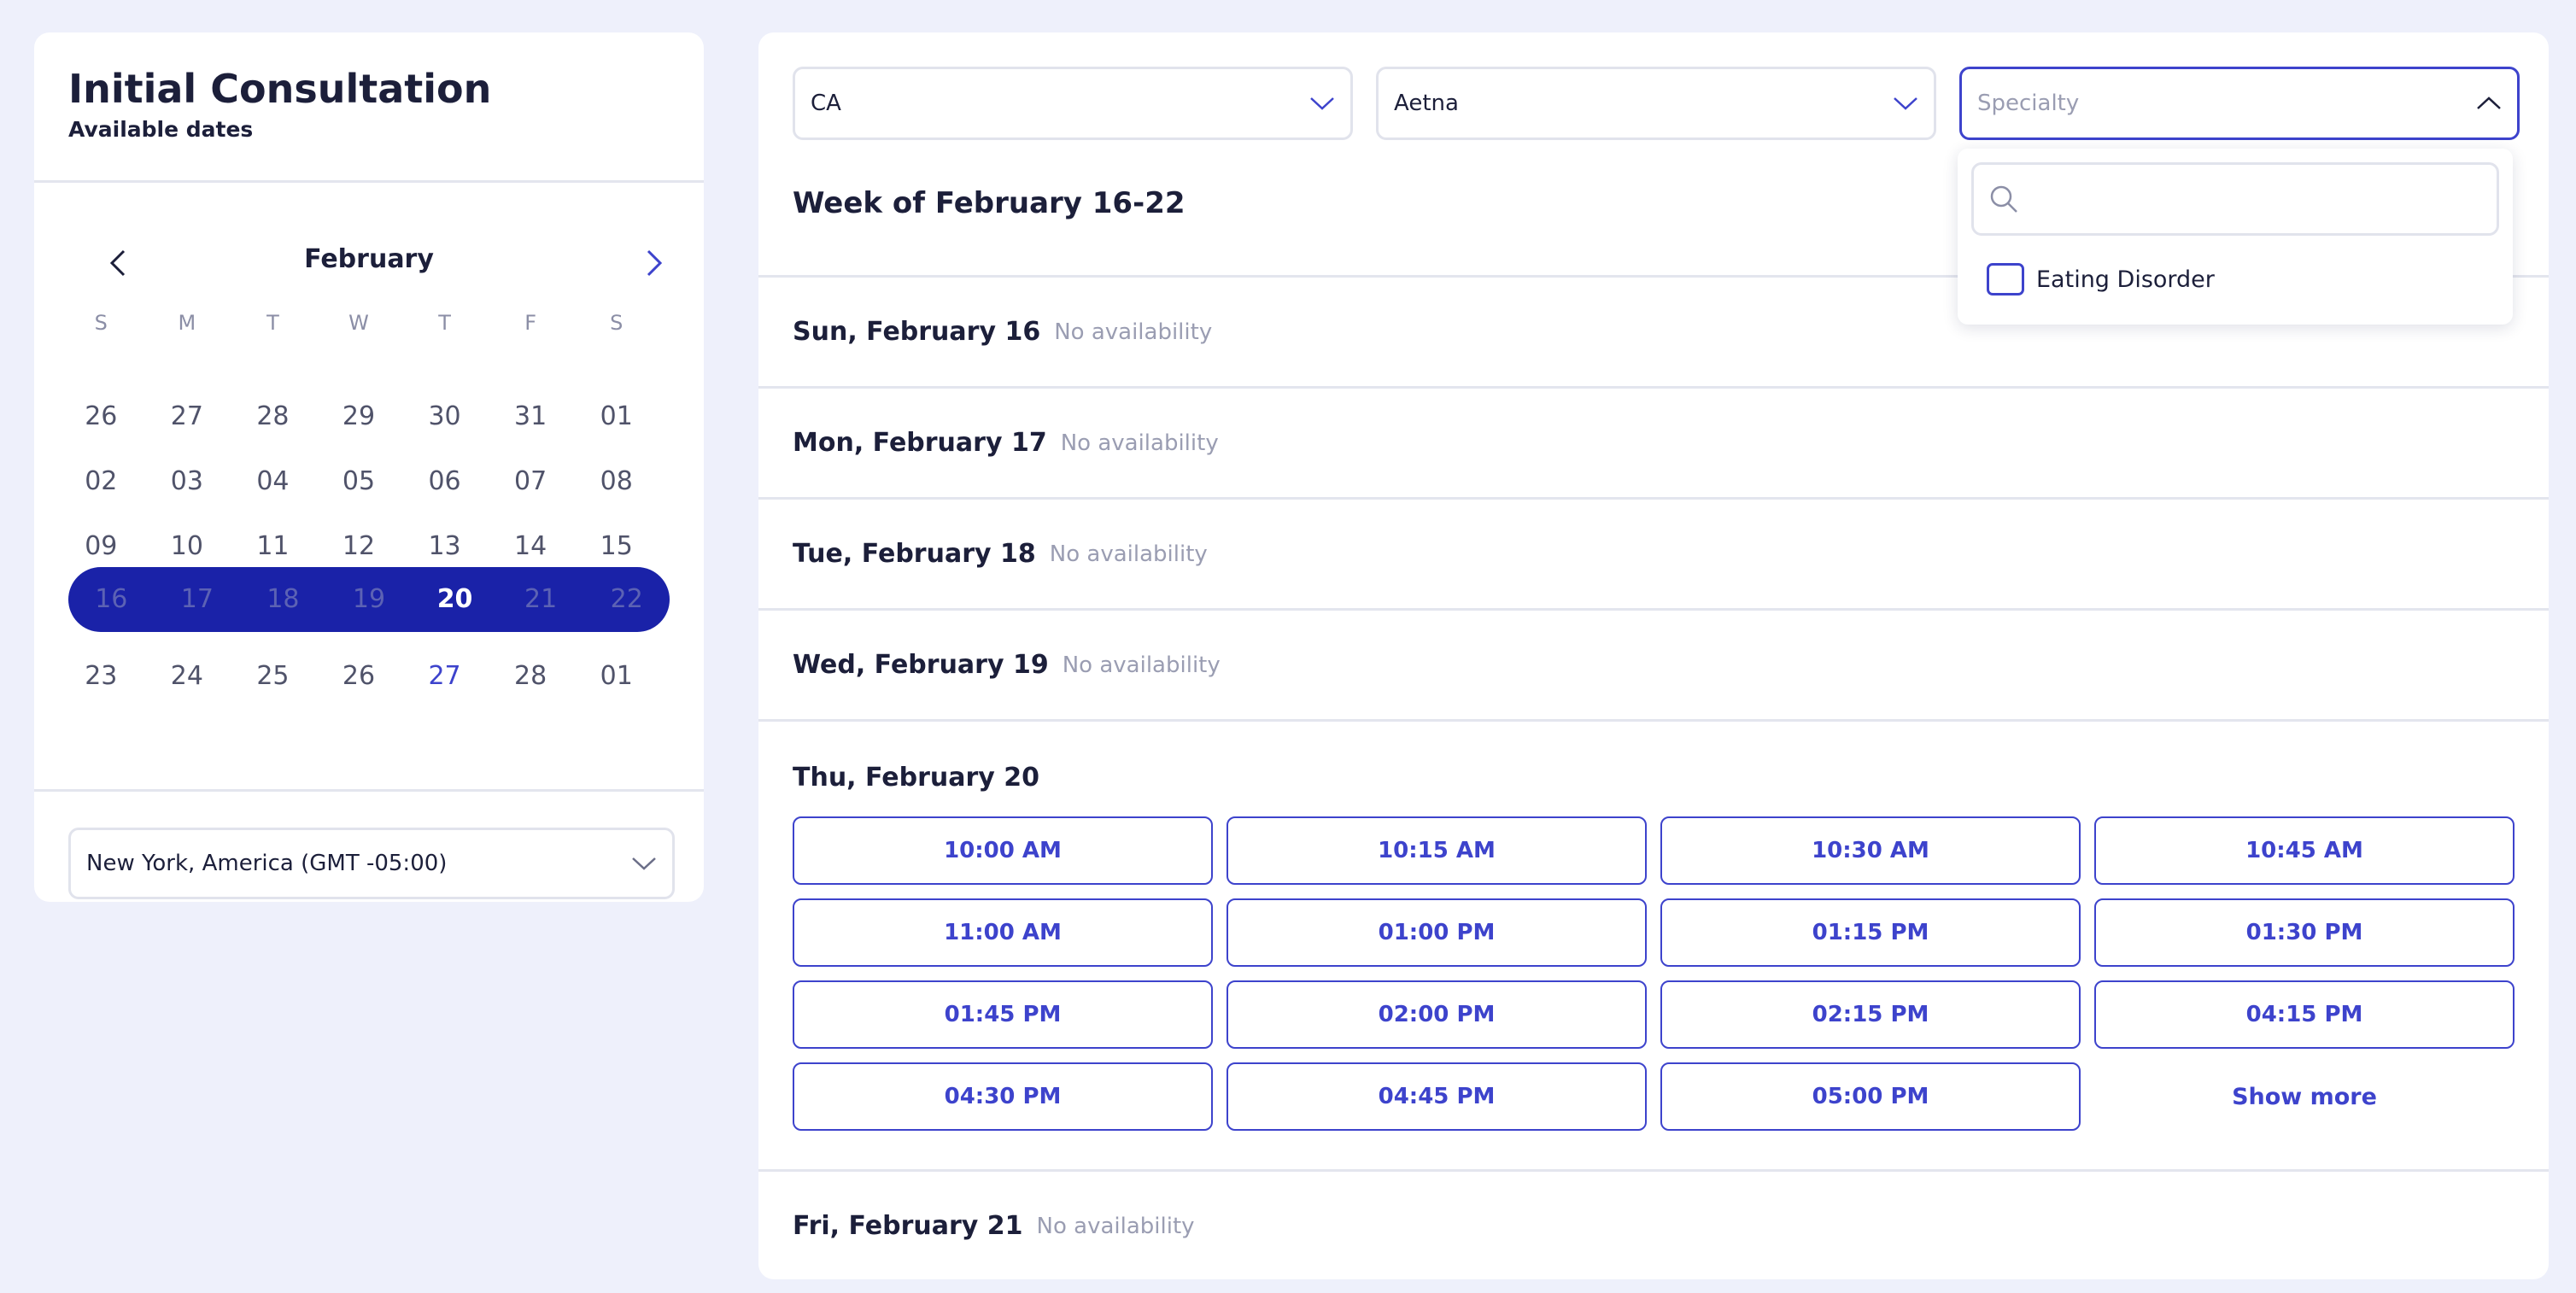 The height and width of the screenshot is (1293, 2576). What do you see at coordinates (2028, 103) in the screenshot?
I see `specialty-select-placeholder: Specialty` at bounding box center [2028, 103].